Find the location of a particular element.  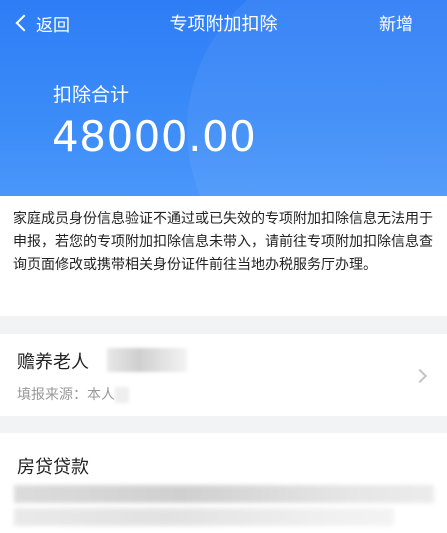

redacted-text is located at coordinates (122, 395).